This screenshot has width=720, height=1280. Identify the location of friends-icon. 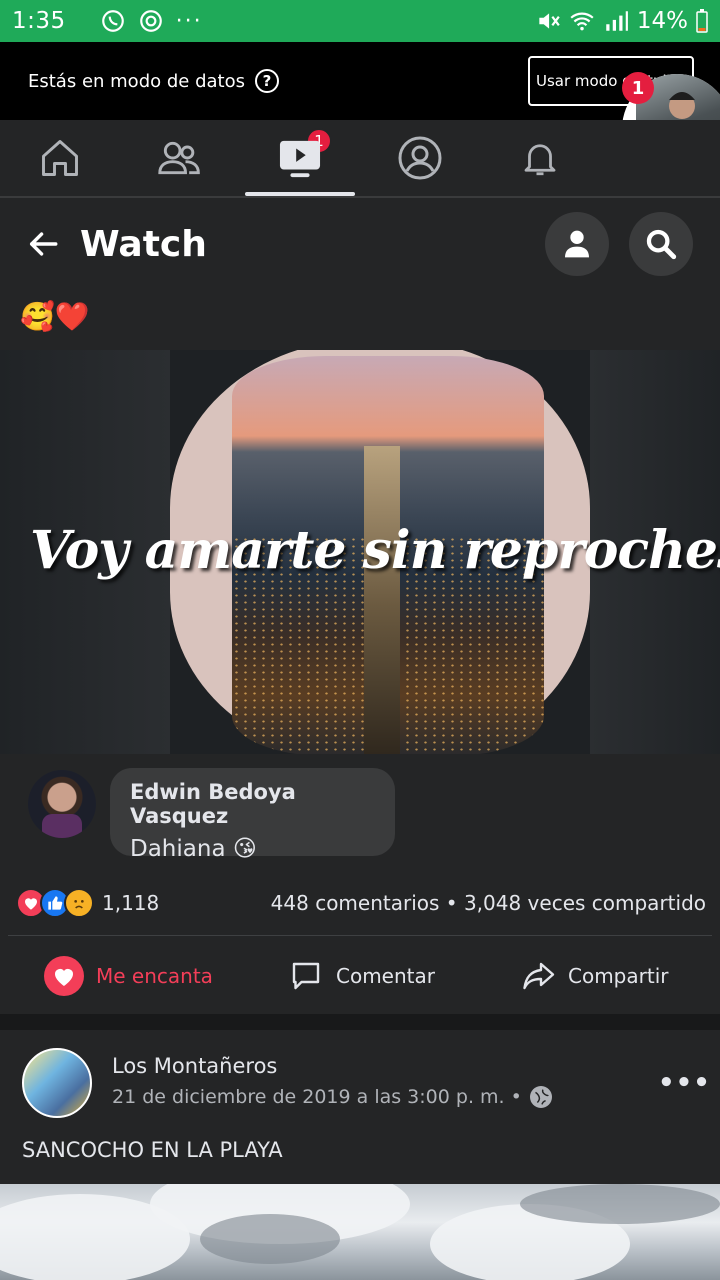
(179, 158).